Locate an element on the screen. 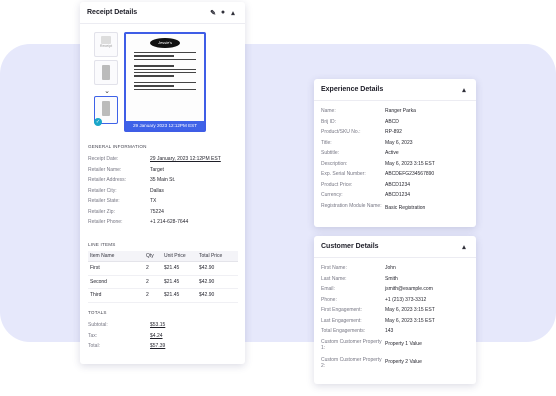 This screenshot has height=396, width=556. field-row: Product/SKU No.: RP-892 is located at coordinates (361, 132).